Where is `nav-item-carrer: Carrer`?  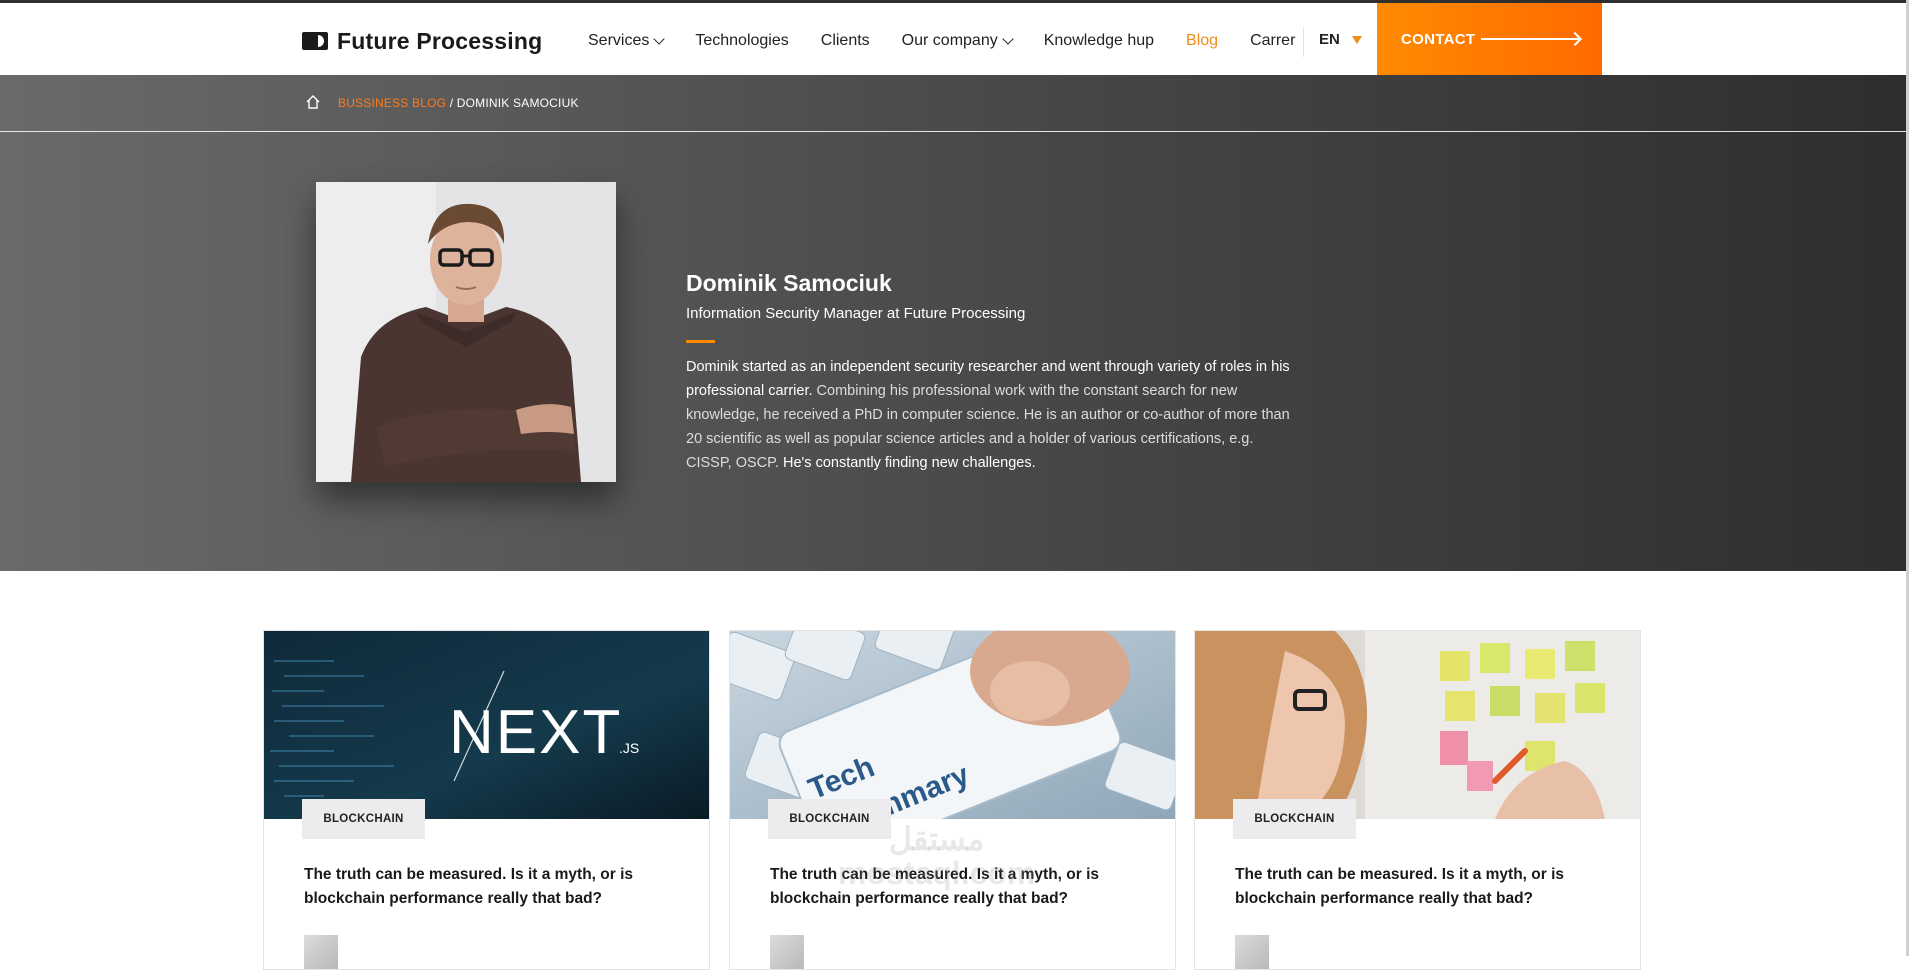 nav-item-carrer: Carrer is located at coordinates (1272, 41).